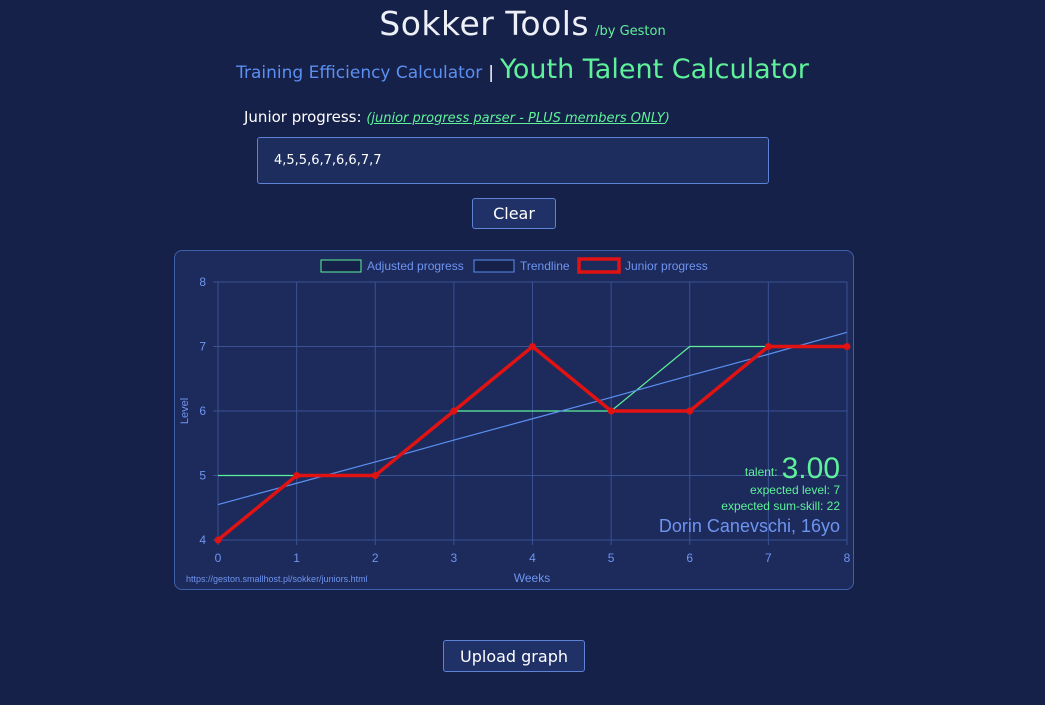  I want to click on x-tick-label: 6, so click(689, 558).